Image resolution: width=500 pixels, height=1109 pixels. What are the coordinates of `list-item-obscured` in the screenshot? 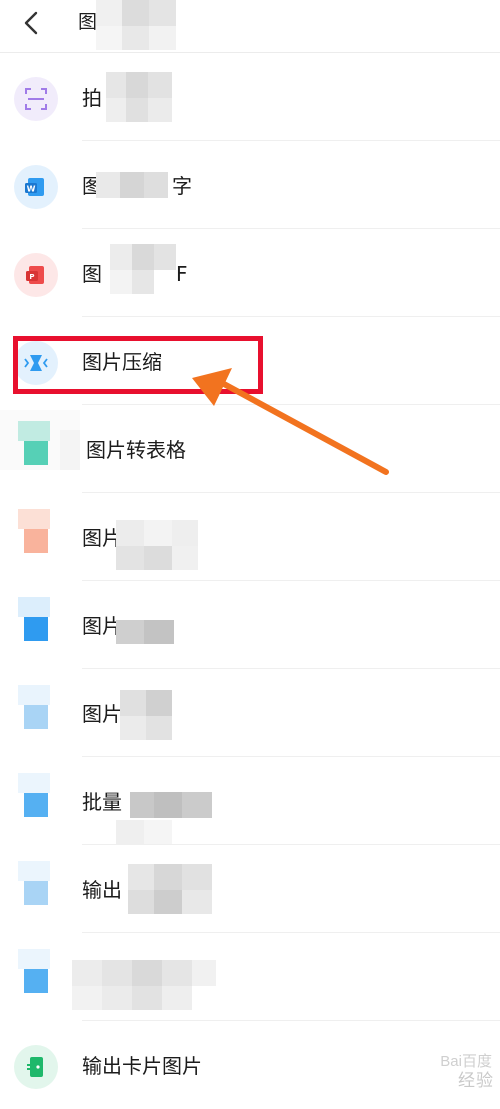 It's located at (250, 977).